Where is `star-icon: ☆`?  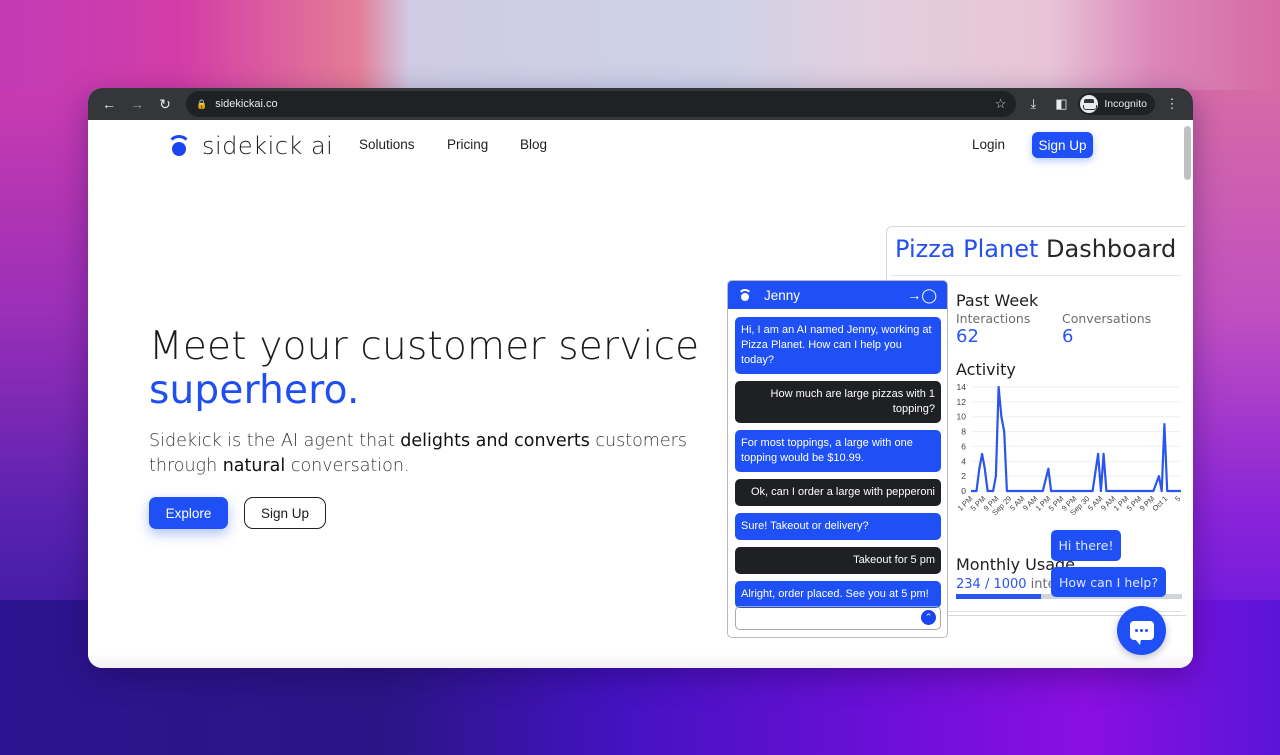
star-icon: ☆ is located at coordinates (1001, 104).